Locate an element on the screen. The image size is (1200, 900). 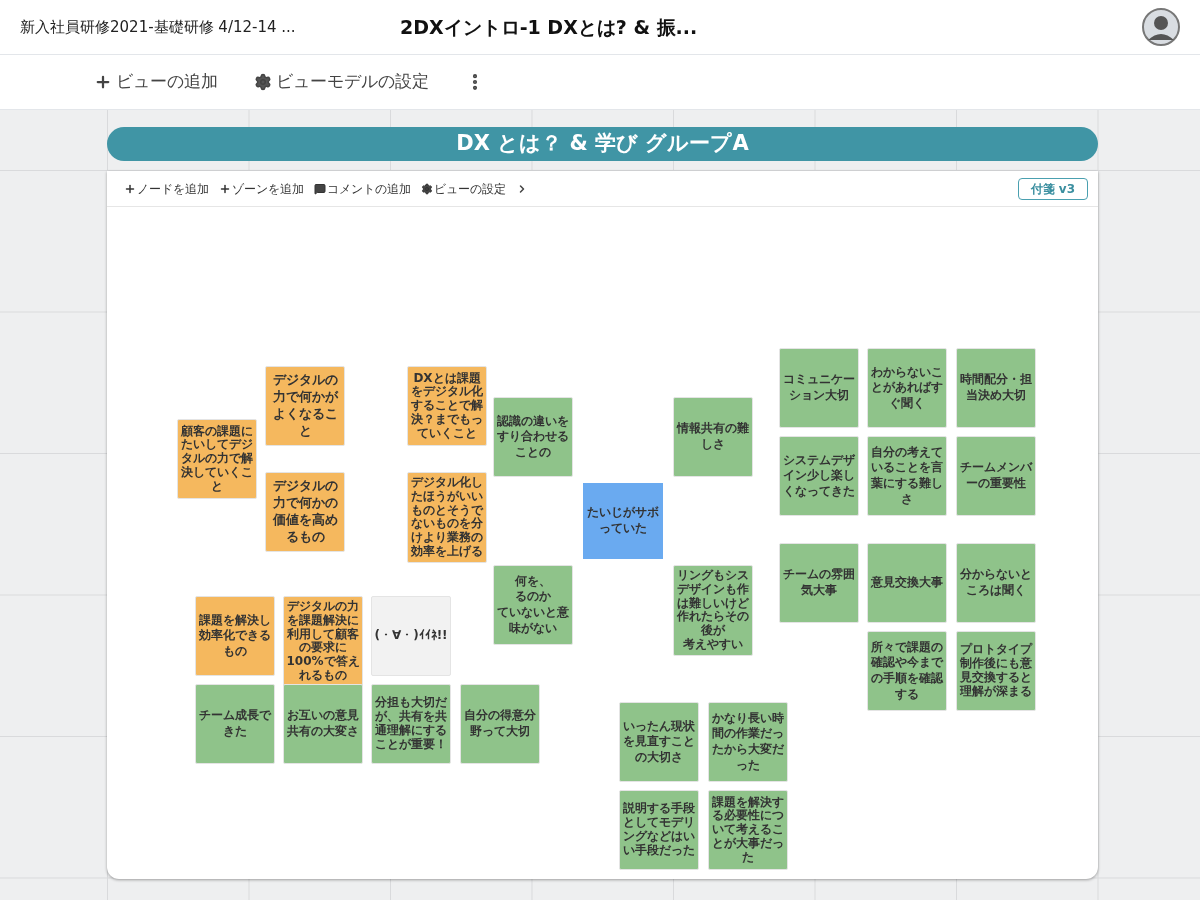
add-view-button: ビューの追加 is located at coordinates (156, 82).